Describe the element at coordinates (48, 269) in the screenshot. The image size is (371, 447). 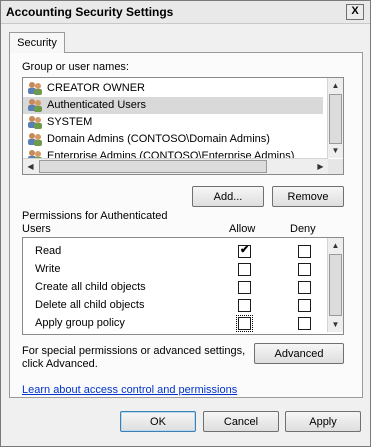
I see `permission-name: Write` at that location.